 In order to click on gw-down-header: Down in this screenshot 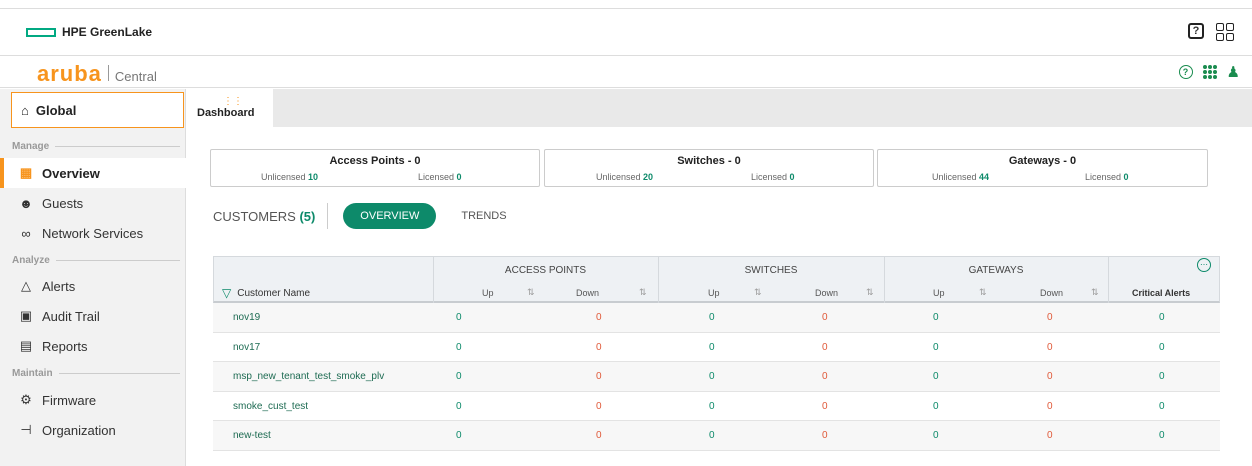, I will do `click(1051, 293)`.